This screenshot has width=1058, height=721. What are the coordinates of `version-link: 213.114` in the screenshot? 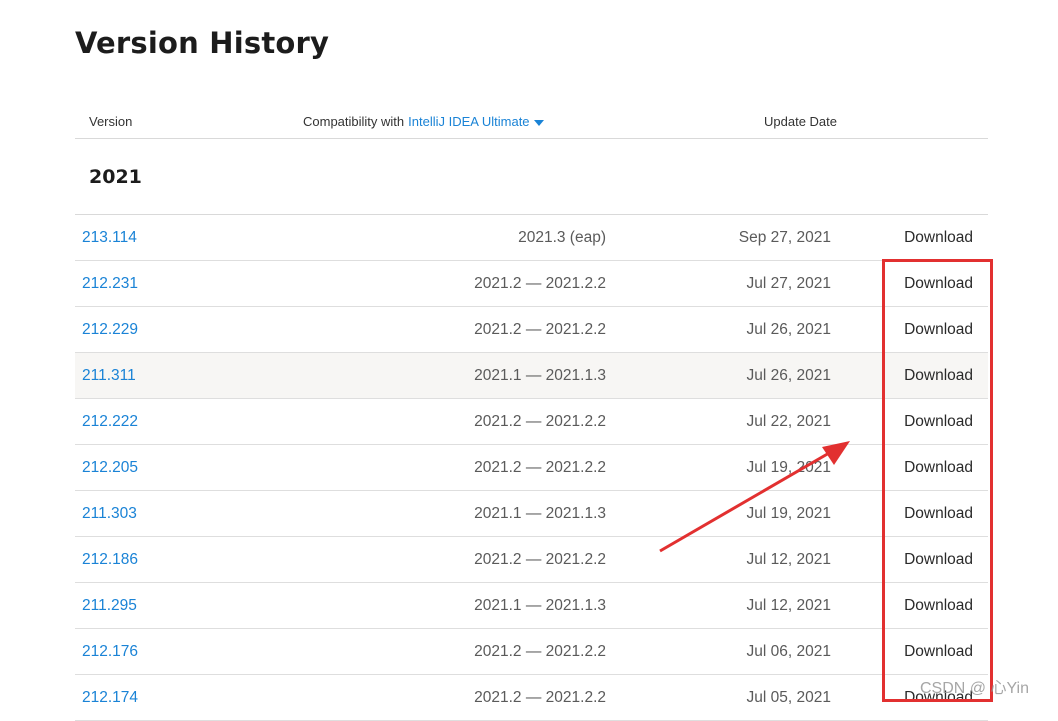 It's located at (109, 238).